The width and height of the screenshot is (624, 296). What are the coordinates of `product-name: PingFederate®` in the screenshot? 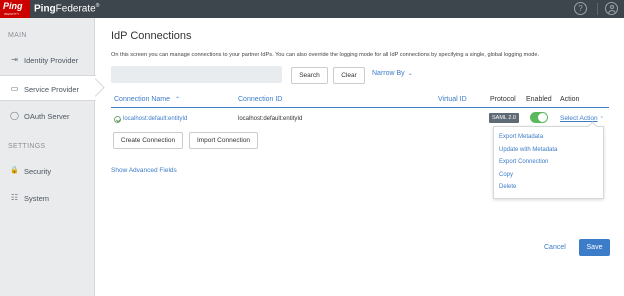 It's located at (66, 8).